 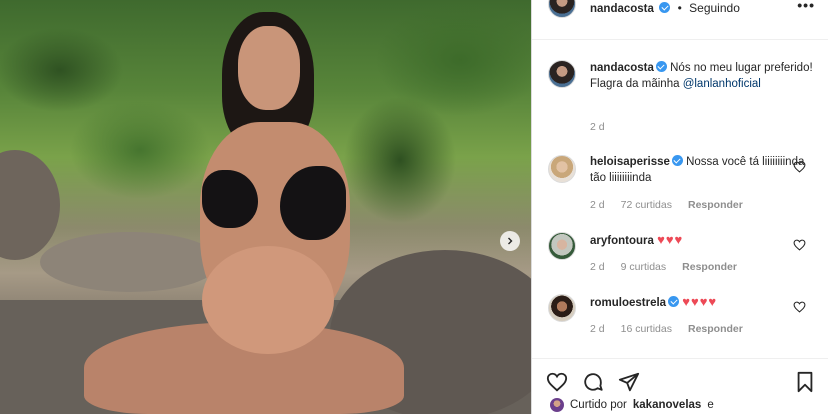 What do you see at coordinates (670, 239) in the screenshot?
I see `comment-text: ♥♥♥` at bounding box center [670, 239].